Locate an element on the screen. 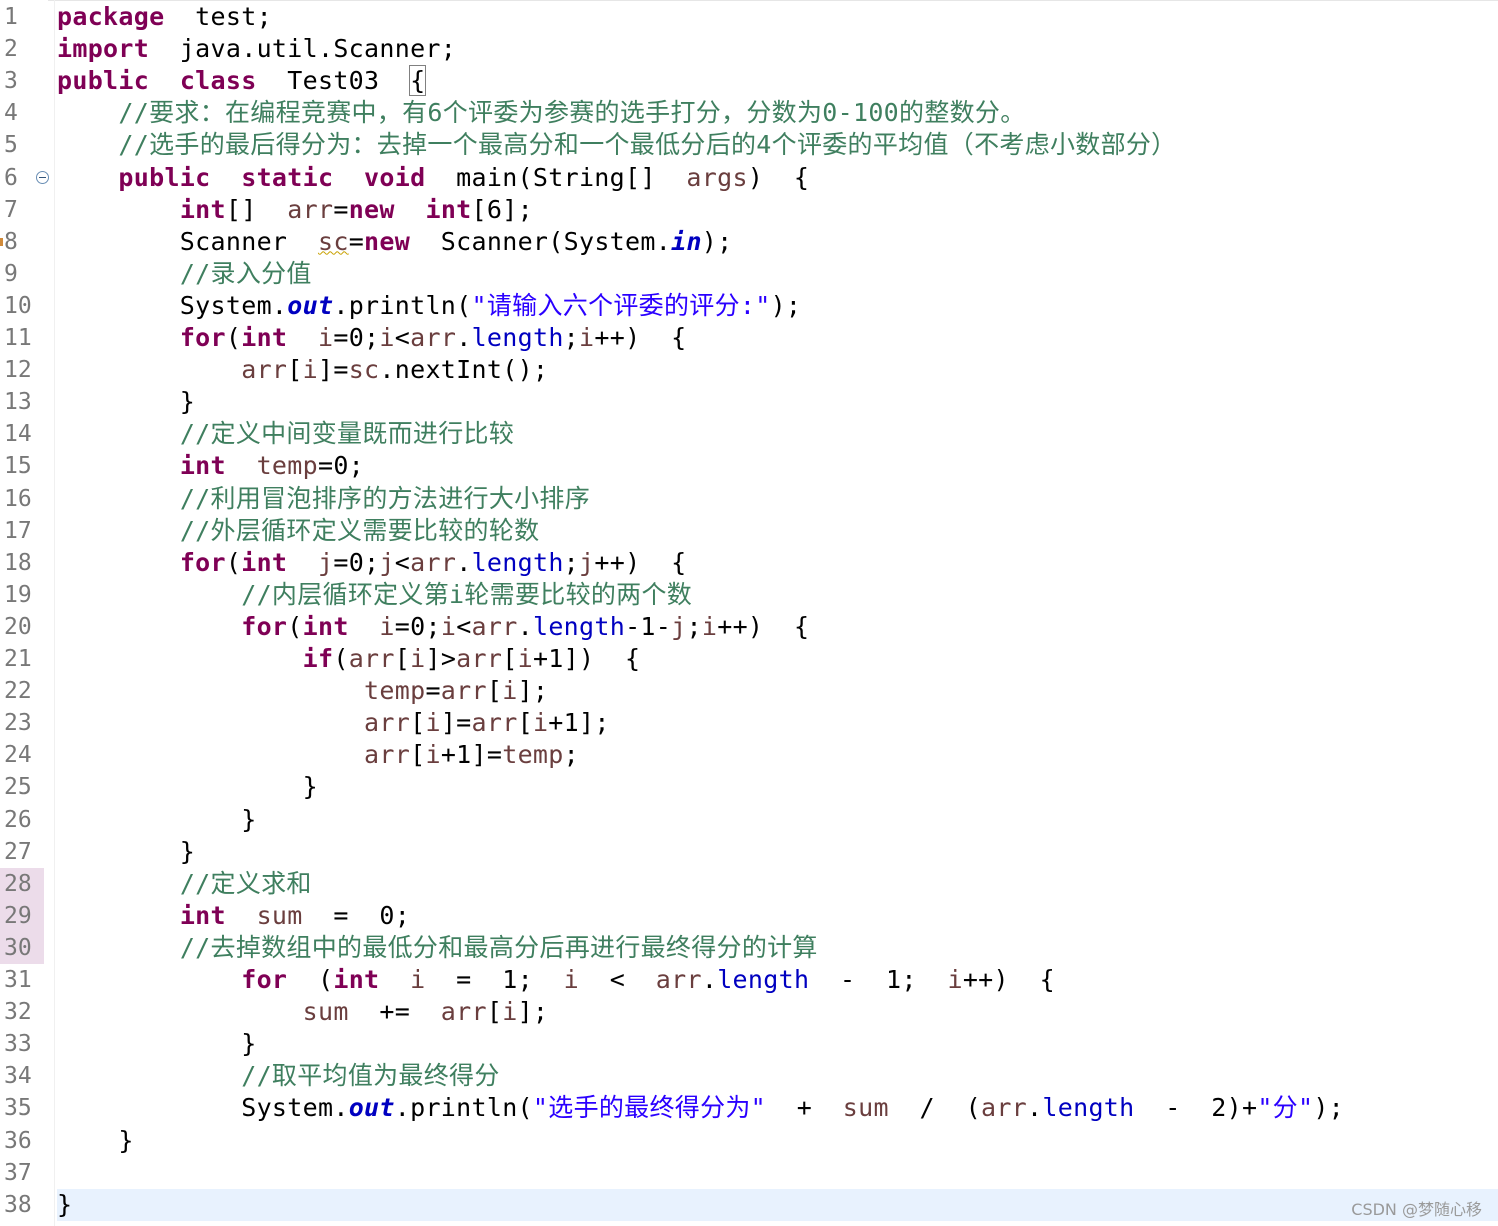 The width and height of the screenshot is (1498, 1226). code-line: 23 arr[i]=arr[i+1]; is located at coordinates (749, 723).